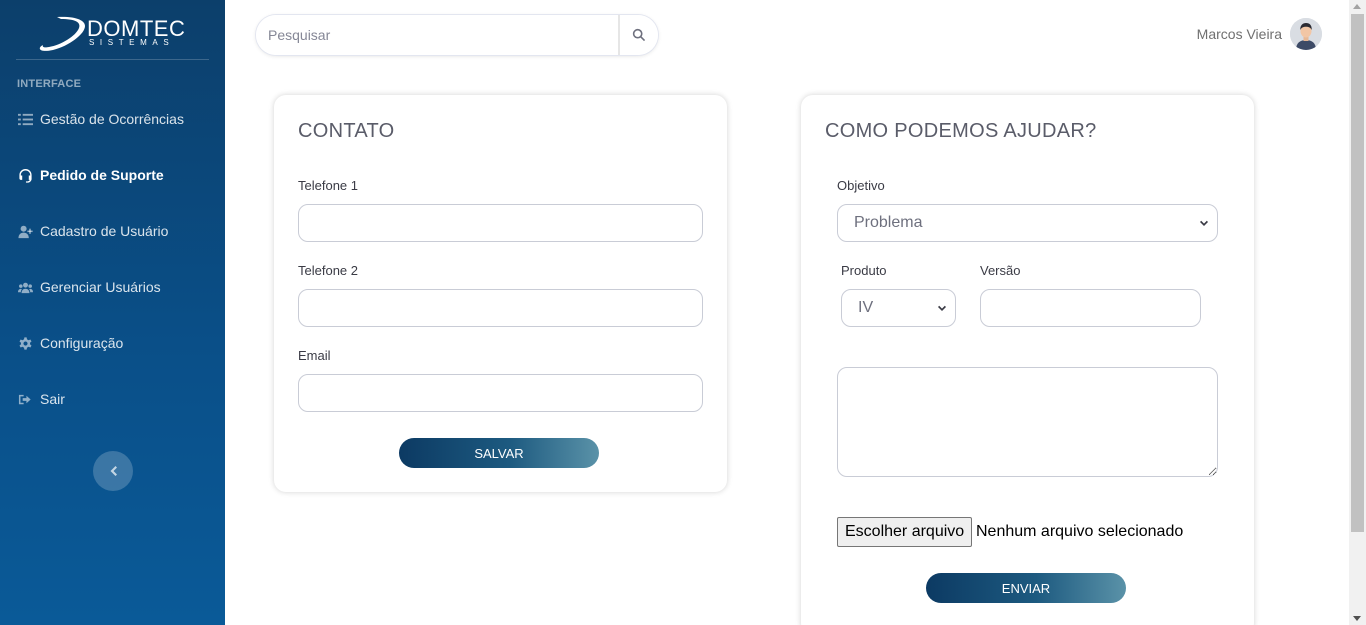  What do you see at coordinates (1239, 34) in the screenshot?
I see `user-name: Marcos Vieira` at bounding box center [1239, 34].